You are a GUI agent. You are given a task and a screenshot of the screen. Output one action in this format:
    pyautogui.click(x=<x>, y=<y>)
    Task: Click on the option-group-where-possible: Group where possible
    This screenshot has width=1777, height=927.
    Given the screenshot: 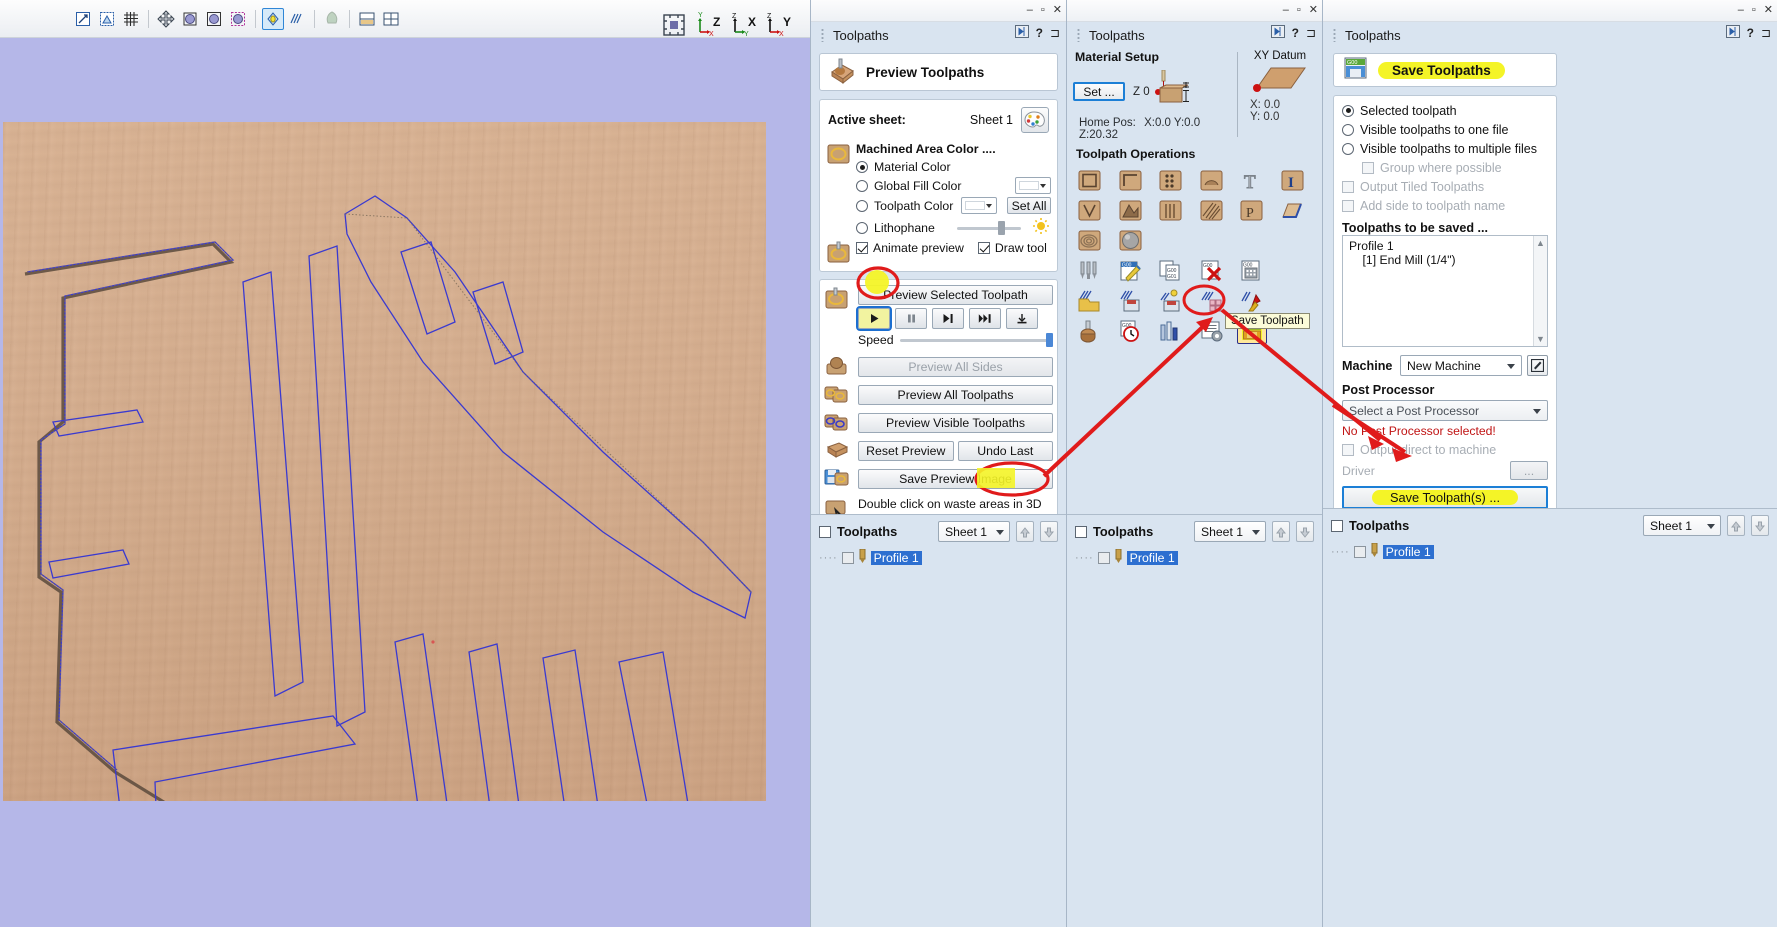 What is the action you would take?
    pyautogui.click(x=1445, y=167)
    